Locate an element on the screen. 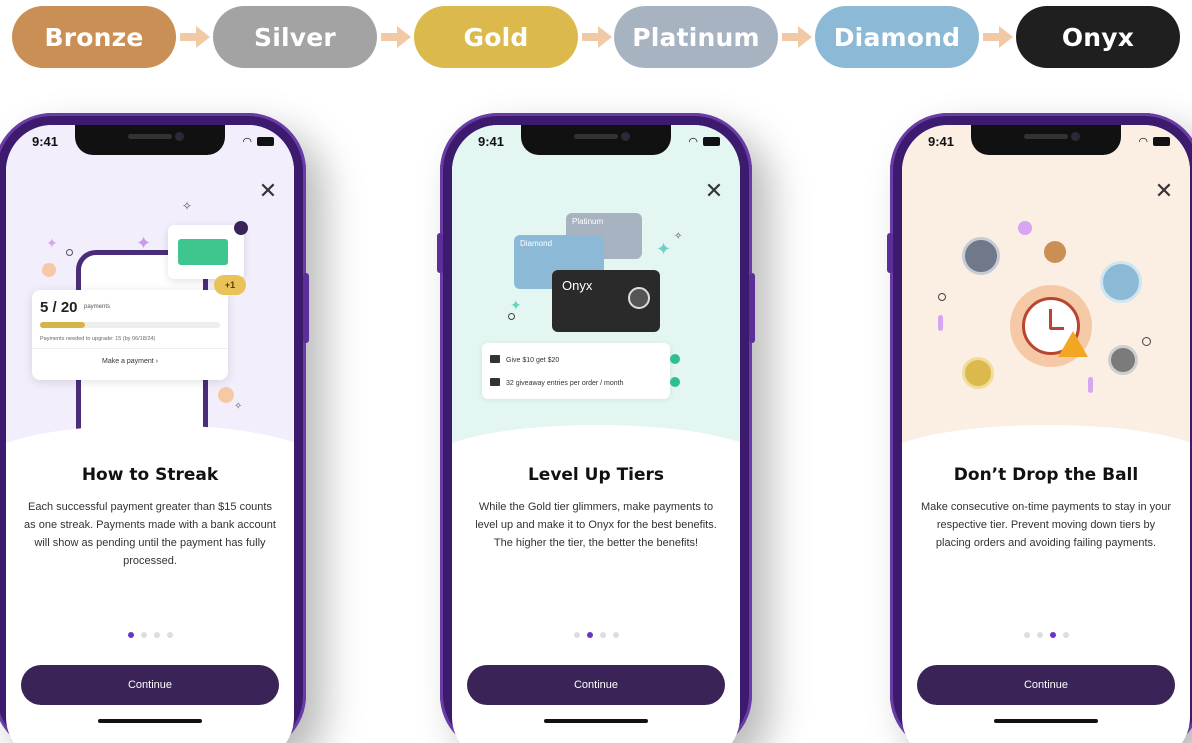 This screenshot has height=743, width=1192. cash-icon is located at coordinates (208, 250).